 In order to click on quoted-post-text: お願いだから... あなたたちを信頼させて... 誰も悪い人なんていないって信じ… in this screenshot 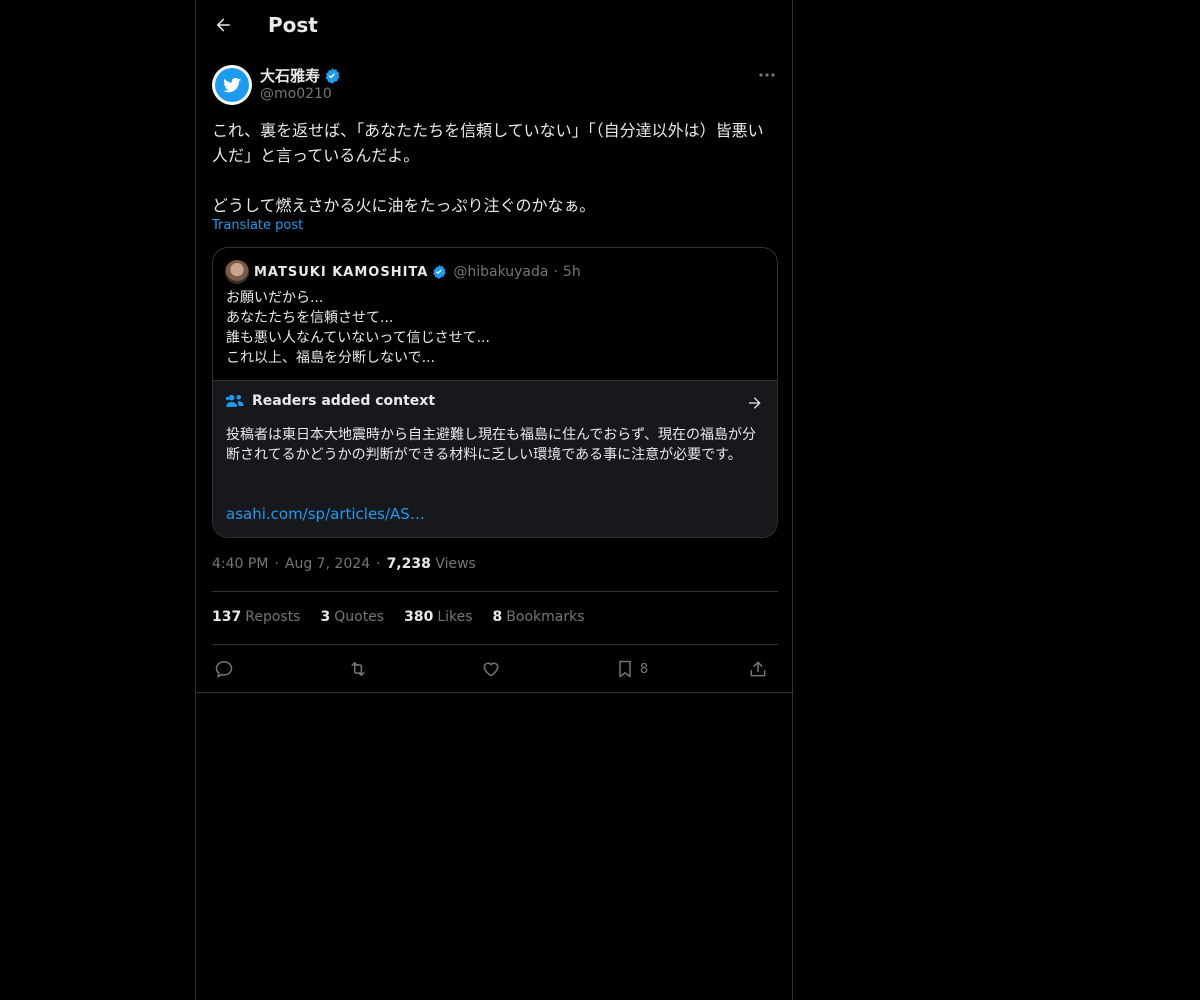, I will do `click(358, 328)`.